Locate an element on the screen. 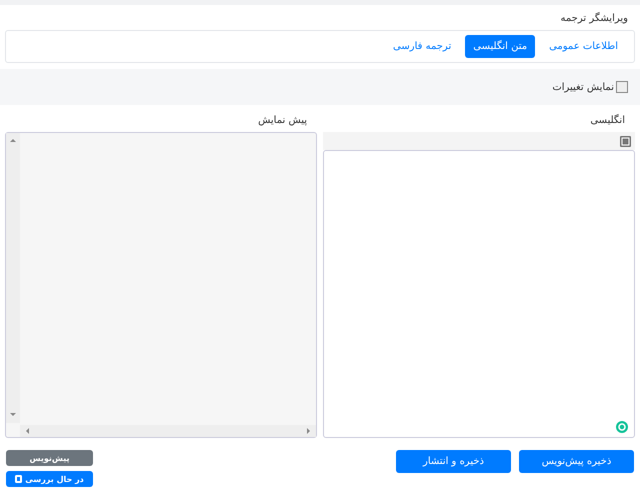 The width and height of the screenshot is (640, 500). status-button: در حال بررسی is located at coordinates (49, 479).